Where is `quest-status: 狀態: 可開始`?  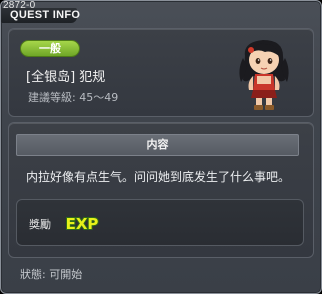 quest-status: 狀態: 可開始 is located at coordinates (51, 274).